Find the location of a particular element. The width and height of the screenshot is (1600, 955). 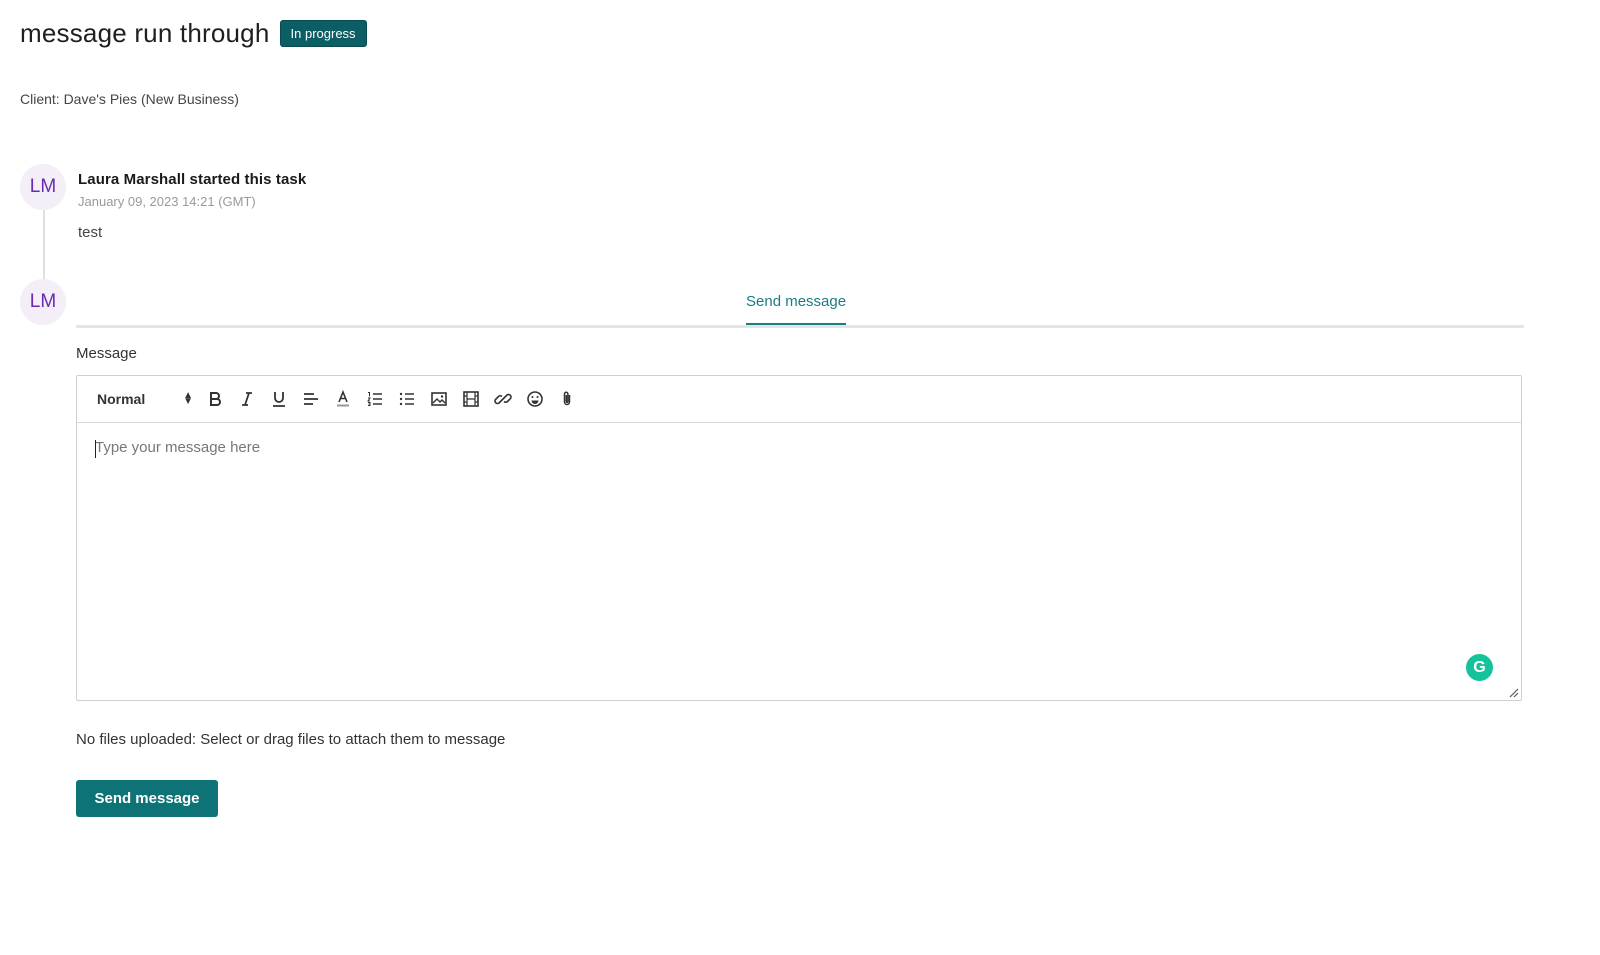

underline-icon is located at coordinates (279, 399).